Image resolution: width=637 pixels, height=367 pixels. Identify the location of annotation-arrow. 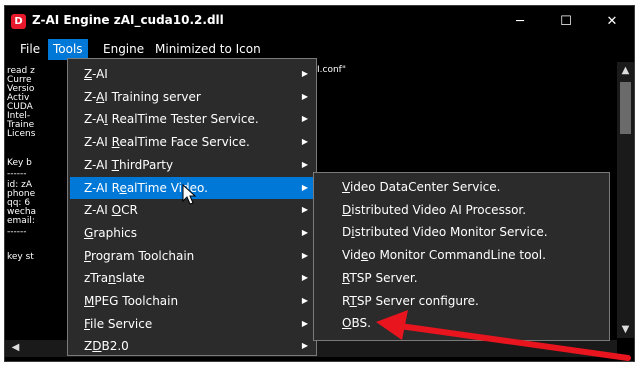
(503, 335).